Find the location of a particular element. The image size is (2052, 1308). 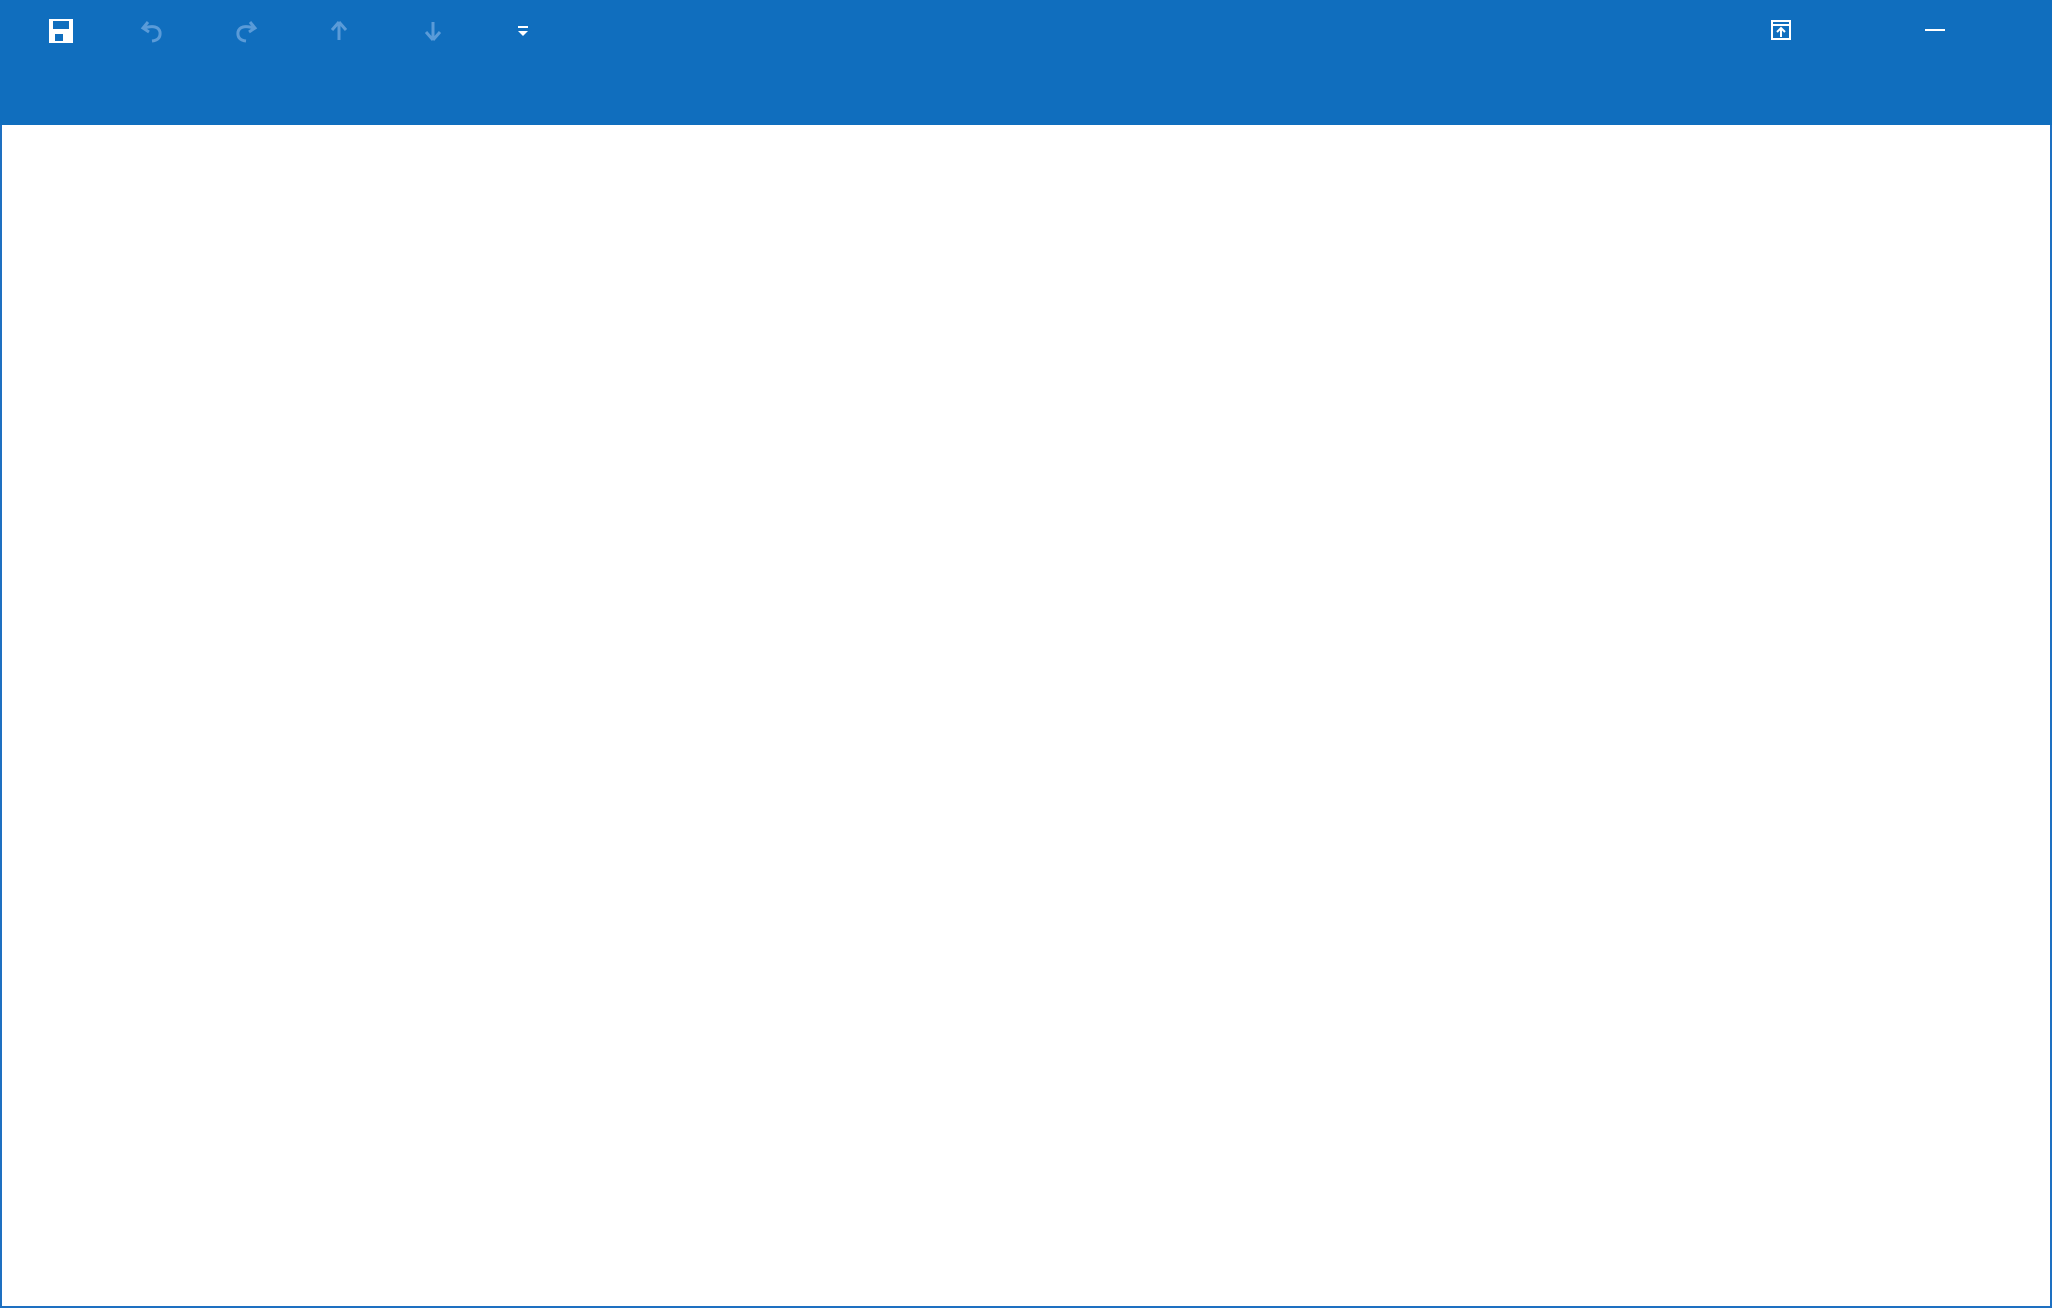

redo-icon is located at coordinates (245, 31).